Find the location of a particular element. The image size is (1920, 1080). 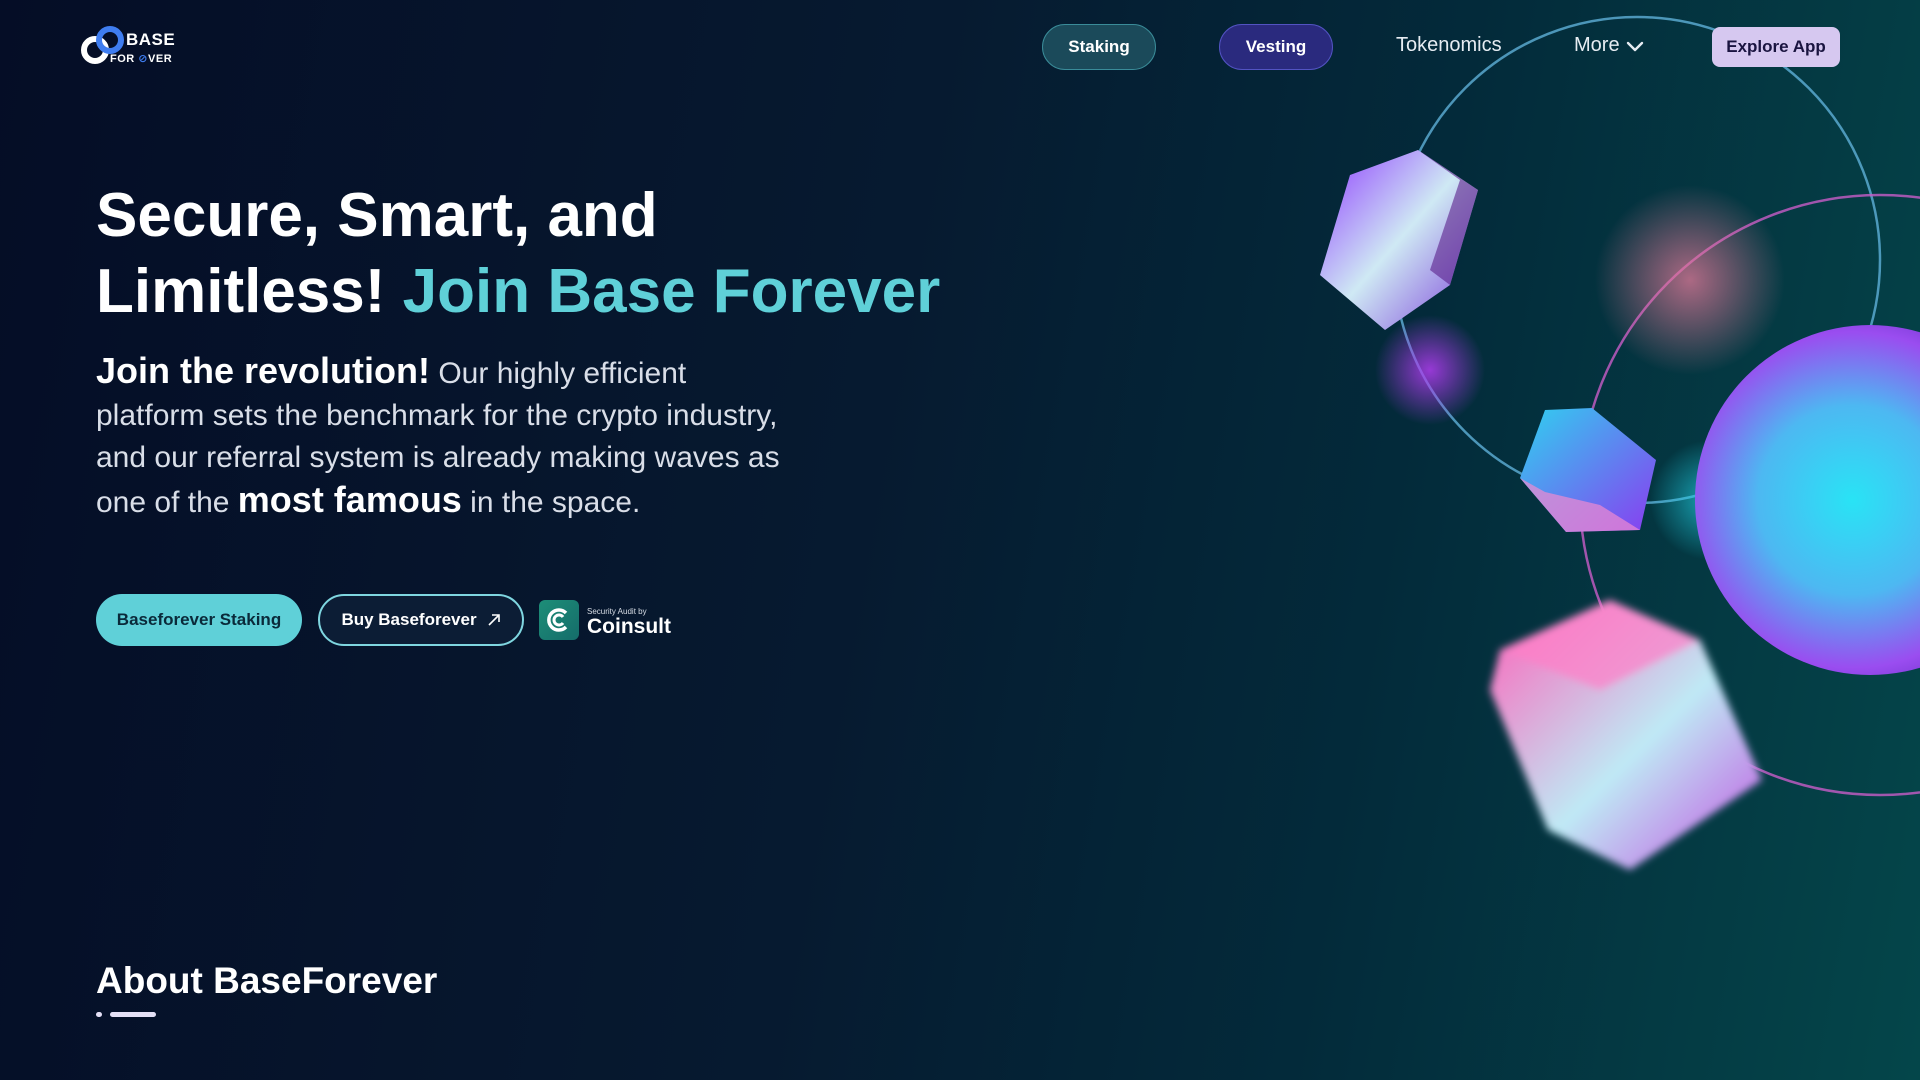

brand-logo: BASE FOR ⊘VER is located at coordinates (135, 47).